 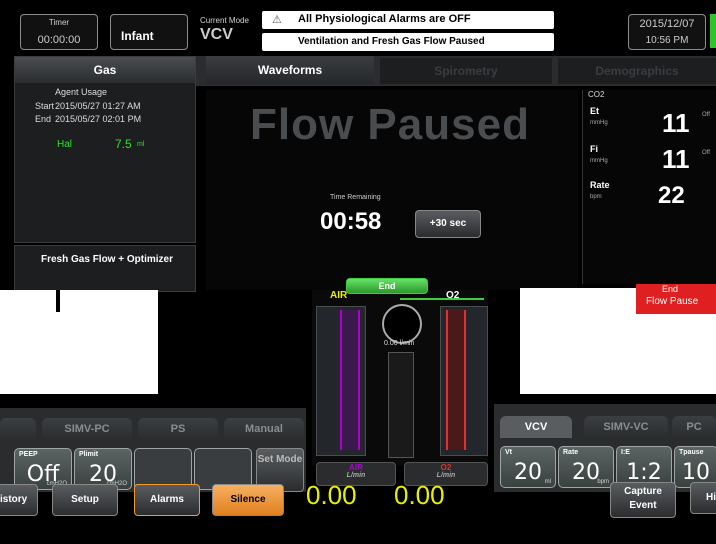 What do you see at coordinates (28, 454) in the screenshot?
I see `setting-label: PEEP` at bounding box center [28, 454].